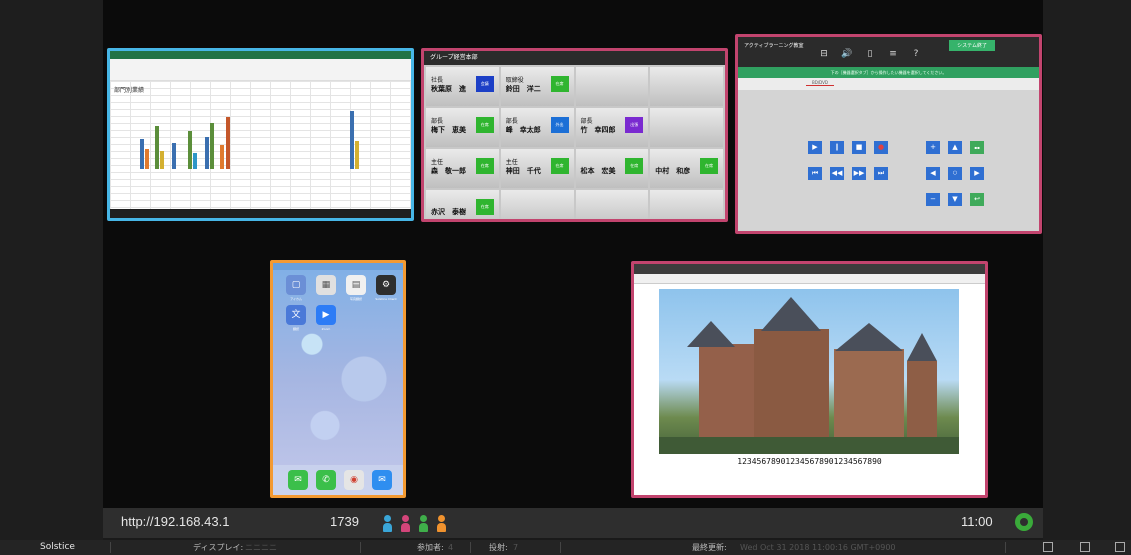 This screenshot has width=1131, height=555. Describe the element at coordinates (709, 547) in the screenshot. I see `updated-label: 最終更新:` at that location.